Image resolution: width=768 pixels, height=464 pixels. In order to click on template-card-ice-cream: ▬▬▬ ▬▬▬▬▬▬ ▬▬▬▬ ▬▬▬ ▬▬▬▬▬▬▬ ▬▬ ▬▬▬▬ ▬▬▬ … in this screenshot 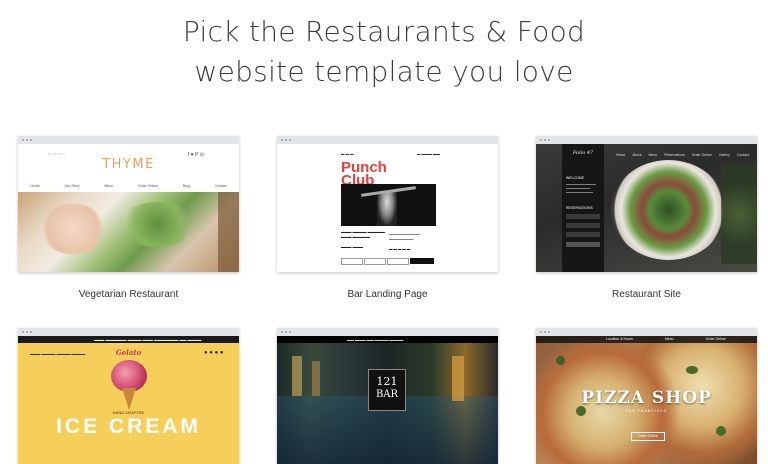, I will do `click(128, 396)`.